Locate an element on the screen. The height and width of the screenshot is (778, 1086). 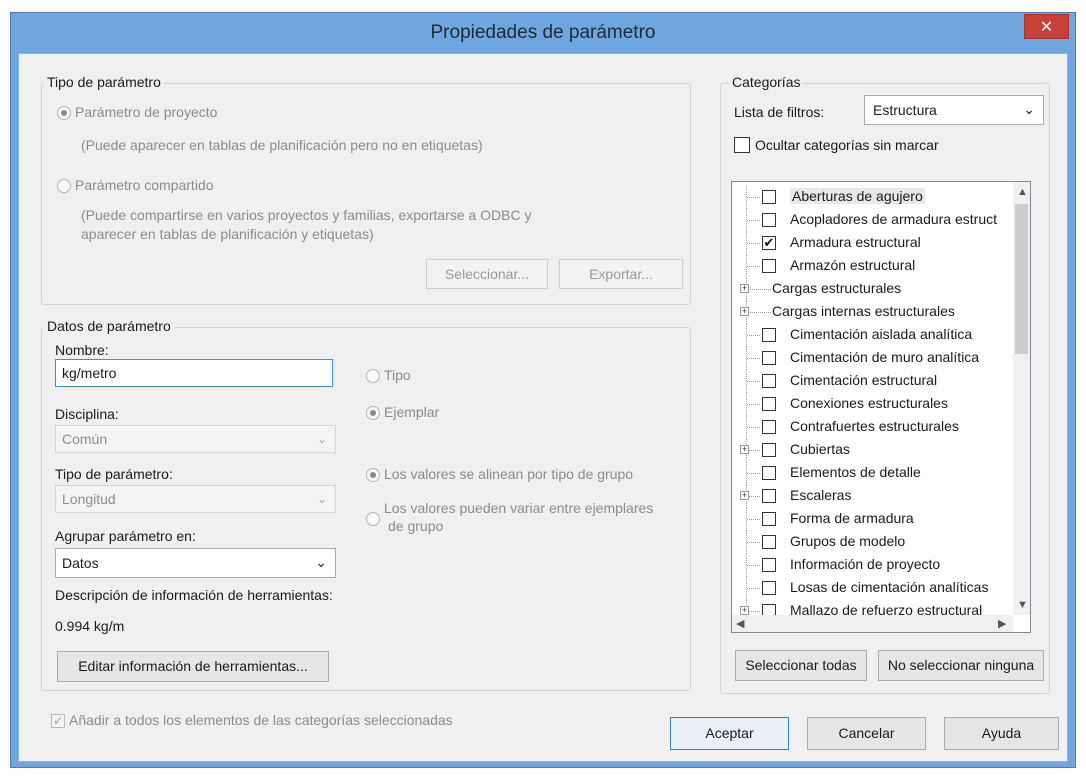
vertical-scrollbar: ▲ ▼ is located at coordinates (1021, 398).